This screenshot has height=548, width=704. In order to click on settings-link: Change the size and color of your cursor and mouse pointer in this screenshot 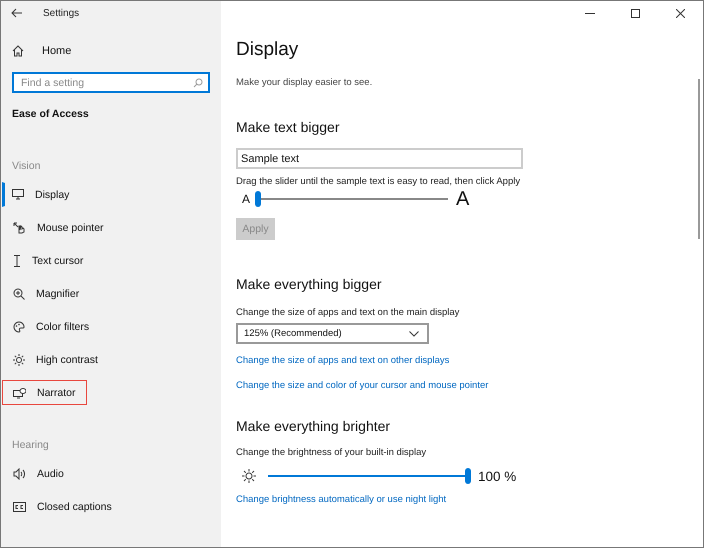, I will do `click(362, 385)`.